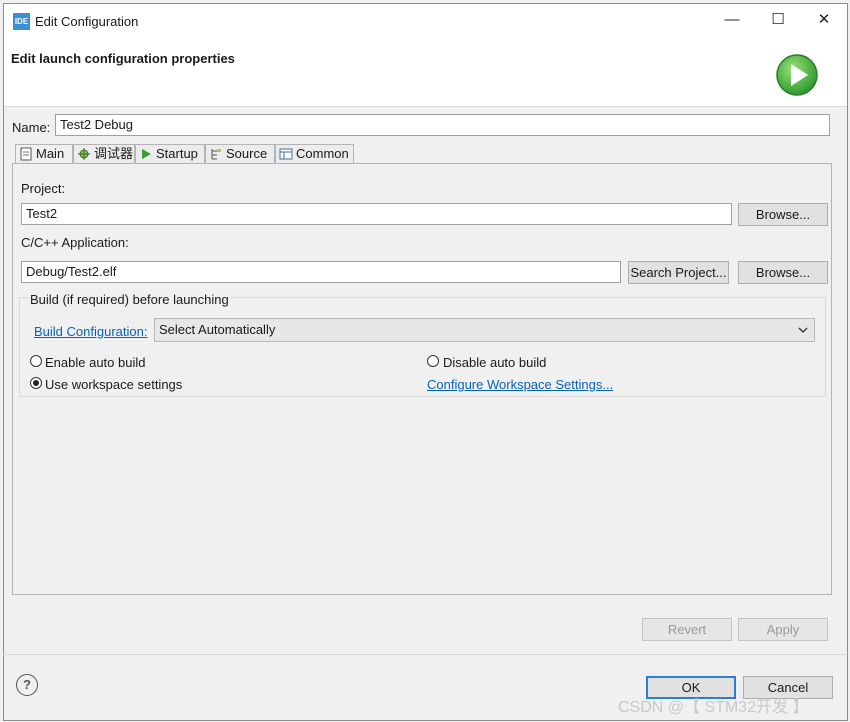 This screenshot has width=850, height=722. Describe the element at coordinates (247, 153) in the screenshot. I see `tab-source-label: Source` at that location.